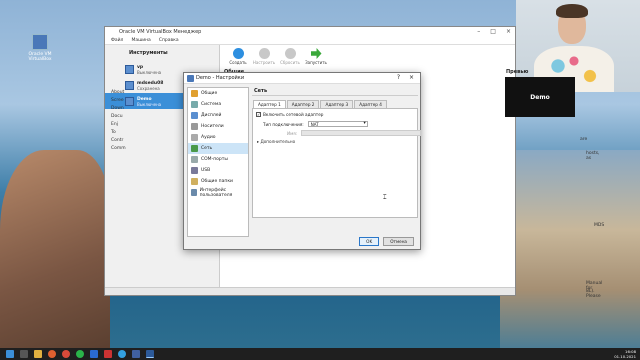 This screenshot has width=640, height=360. What do you see at coordinates (289, 114) in the screenshot?
I see `enable-adapter-checkbox: ✓ Включить сетевой адаптер` at bounding box center [289, 114].